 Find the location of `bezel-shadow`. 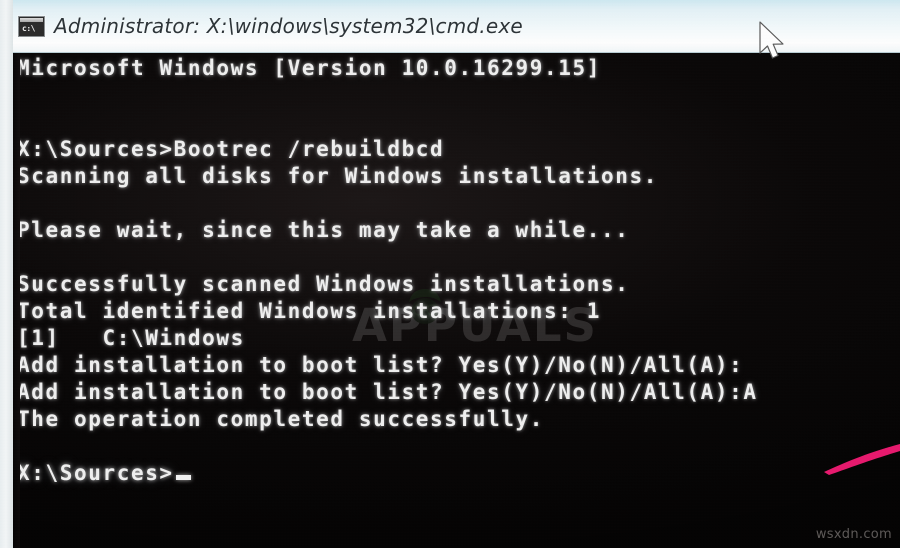

bezel-shadow is located at coordinates (16, 274).